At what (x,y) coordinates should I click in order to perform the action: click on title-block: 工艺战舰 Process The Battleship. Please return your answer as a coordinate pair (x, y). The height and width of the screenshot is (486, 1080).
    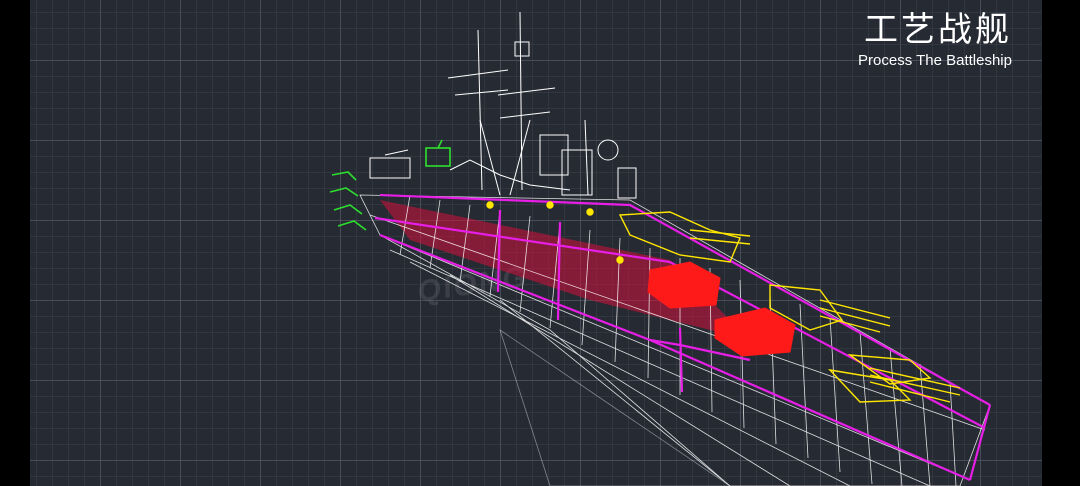
    Looking at the image, I should click on (935, 40).